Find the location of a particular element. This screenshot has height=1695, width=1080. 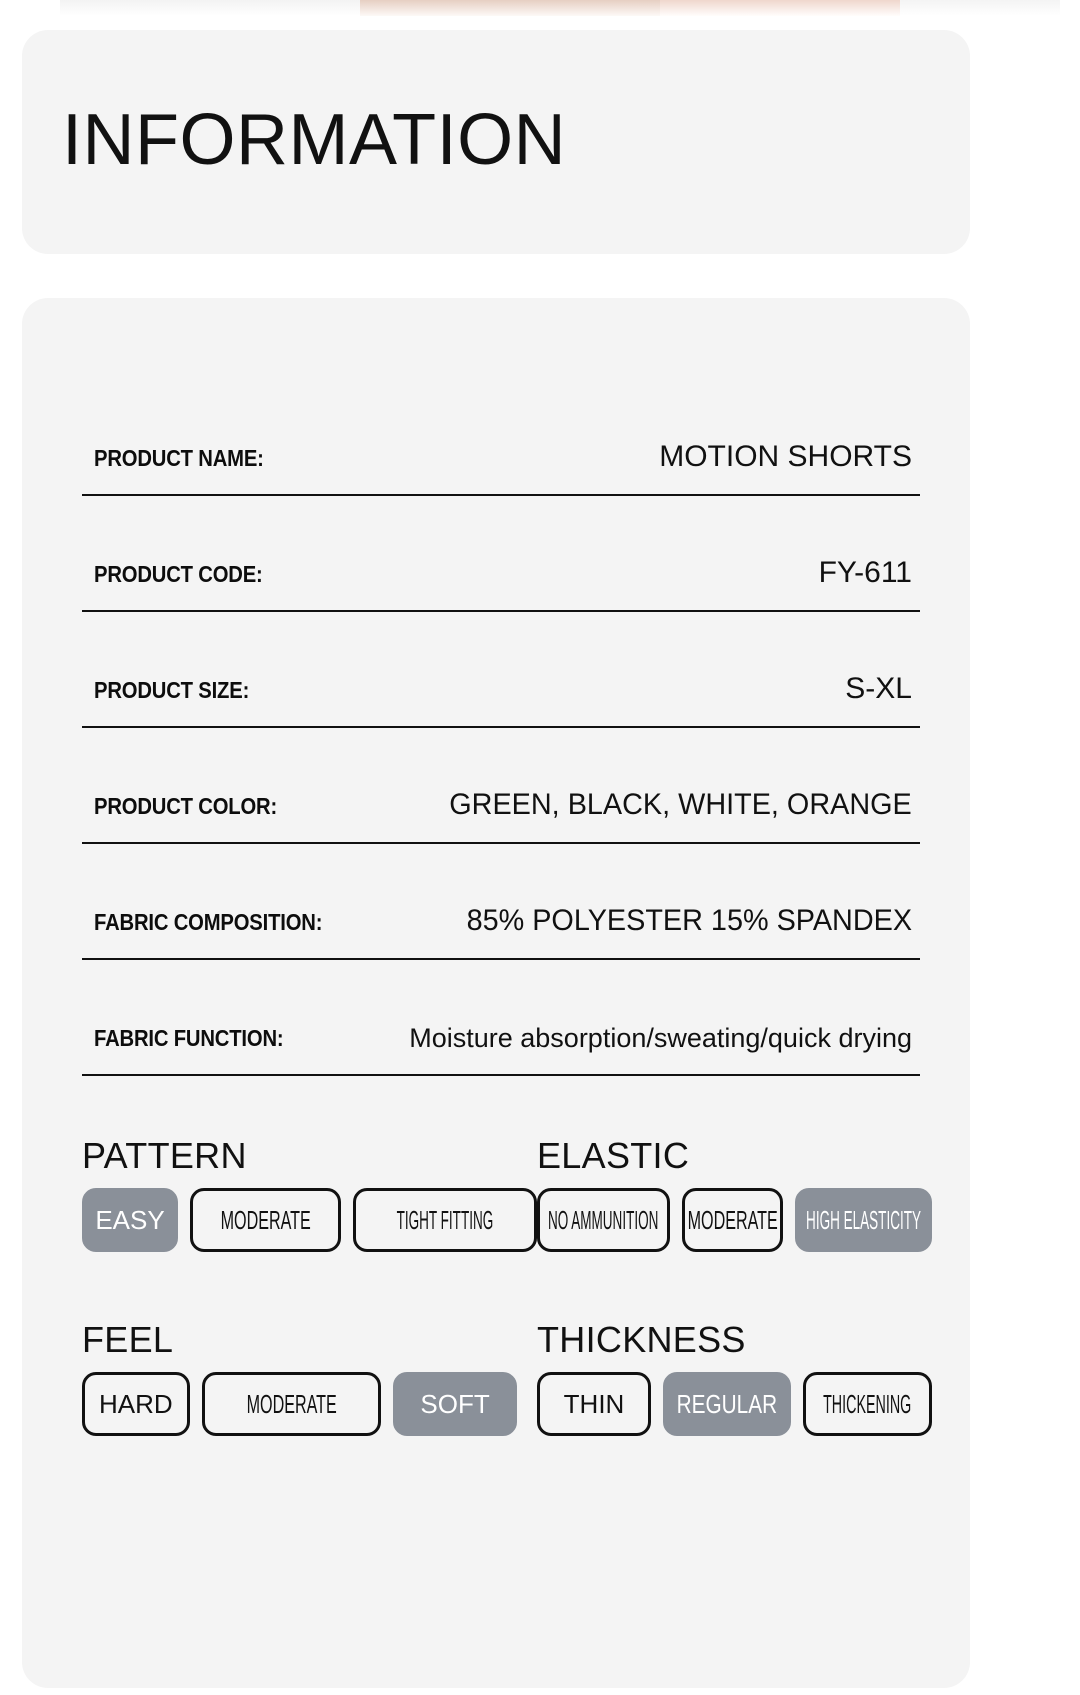

chip-label: TIGHT FITTING is located at coordinates (445, 1219).